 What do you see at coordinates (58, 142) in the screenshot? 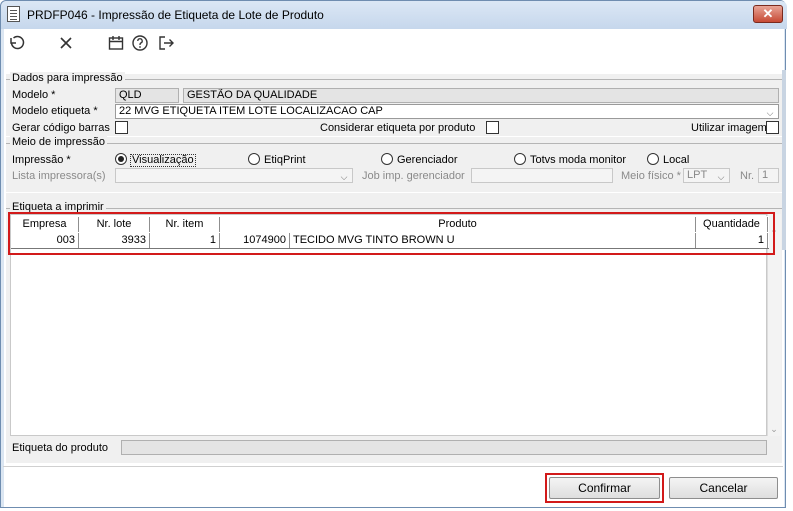
I see `meio-legend: Meio de impressão` at bounding box center [58, 142].